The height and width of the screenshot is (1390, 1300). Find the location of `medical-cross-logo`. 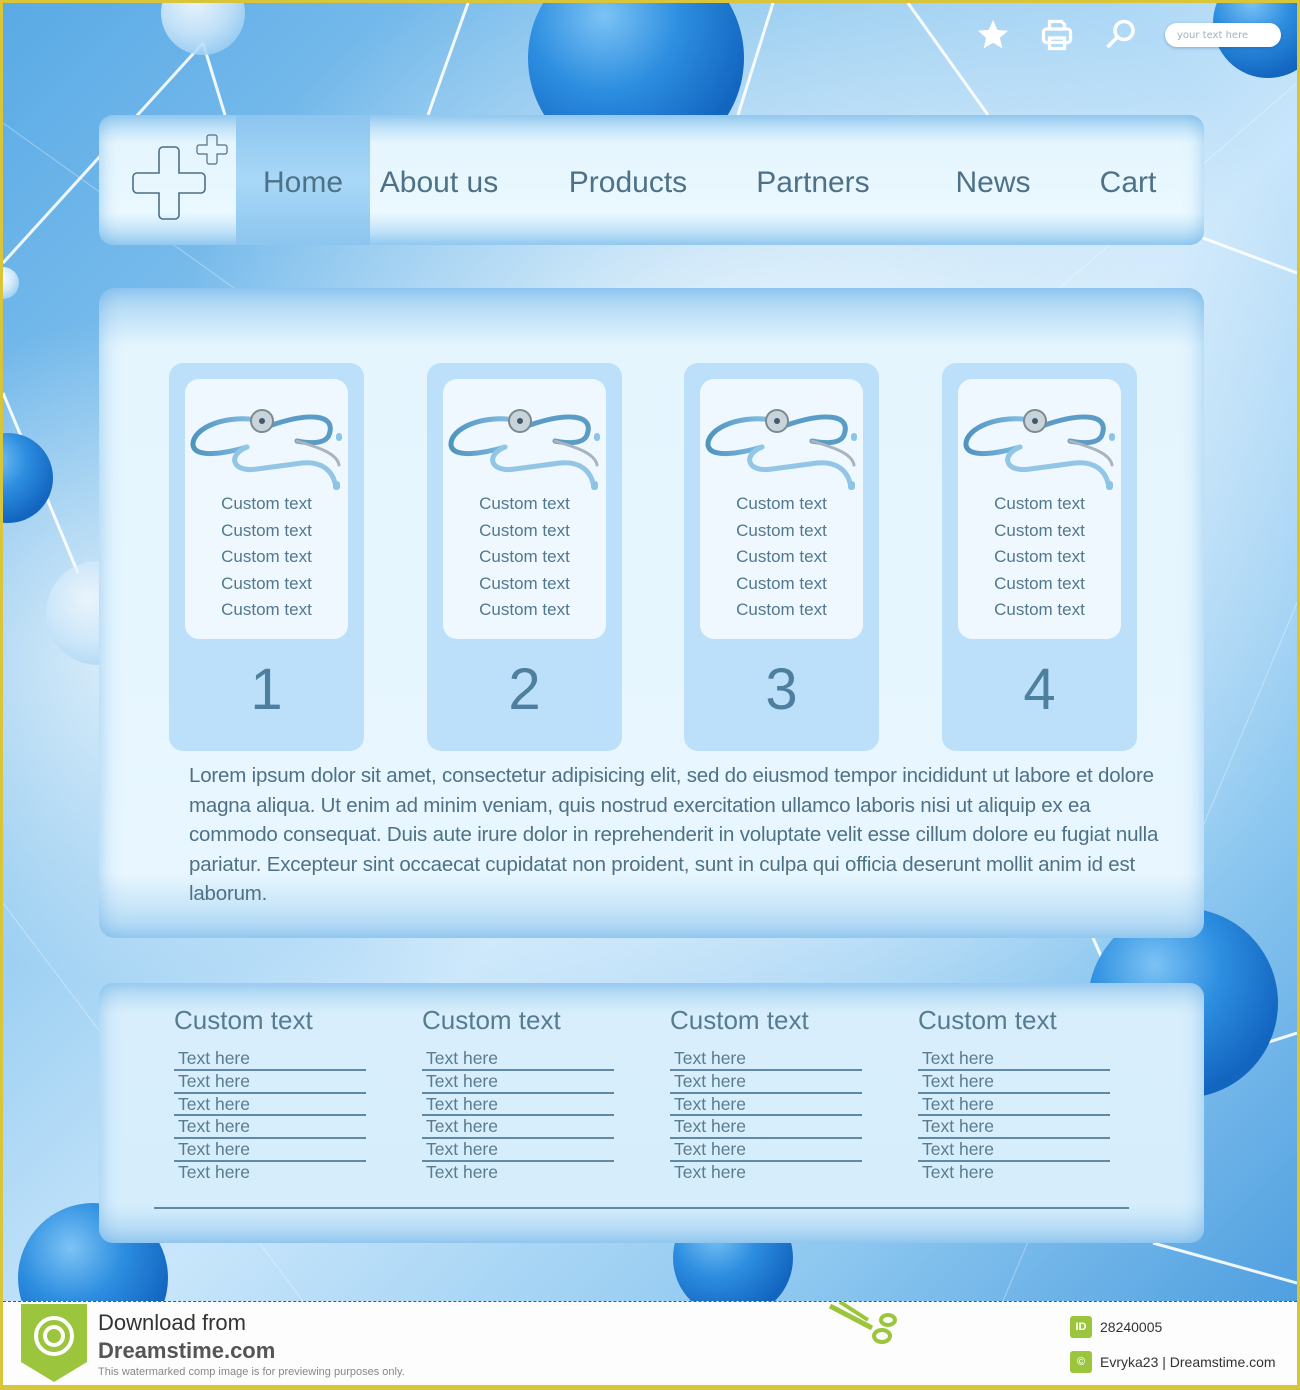

medical-cross-logo is located at coordinates (178, 181).